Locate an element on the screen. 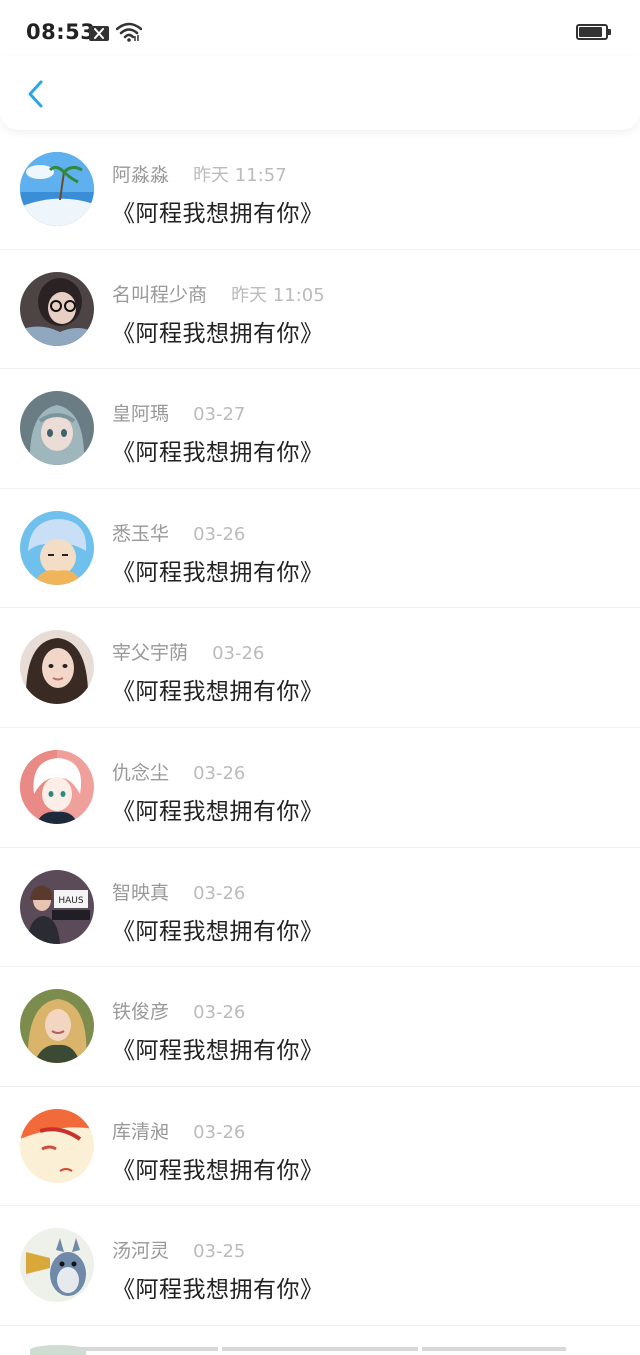 This screenshot has height=1355, width=640. battery-icon is located at coordinates (593, 32).